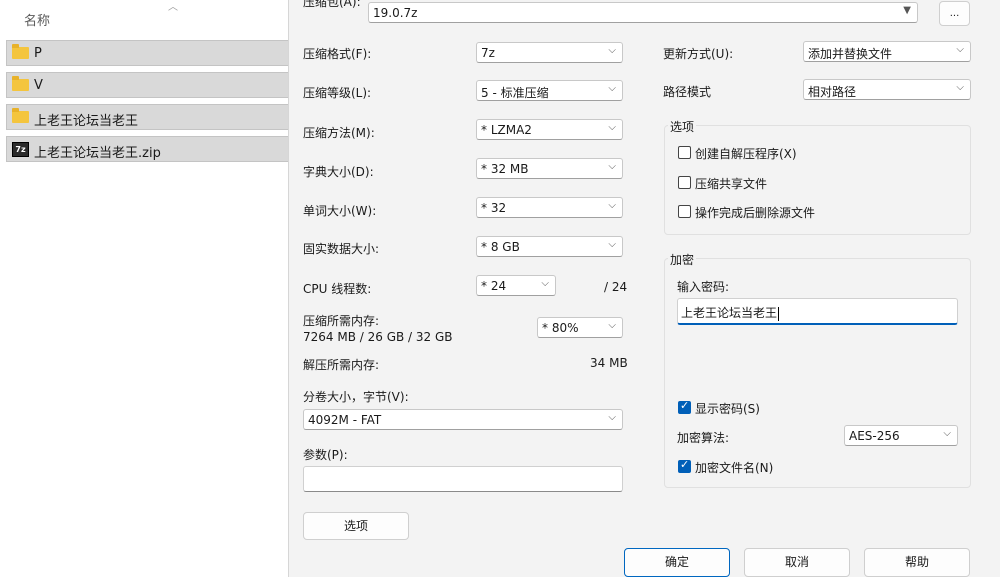  What do you see at coordinates (37, 21) in the screenshot?
I see `column-name-label: 名称` at bounding box center [37, 21].